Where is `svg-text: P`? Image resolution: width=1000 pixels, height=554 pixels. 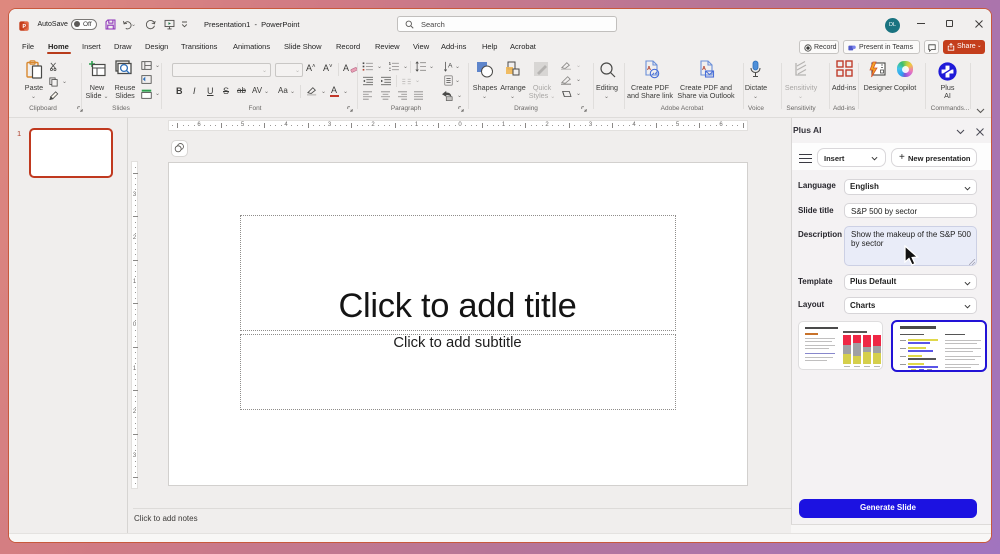 svg-text: P is located at coordinates (24, 26).